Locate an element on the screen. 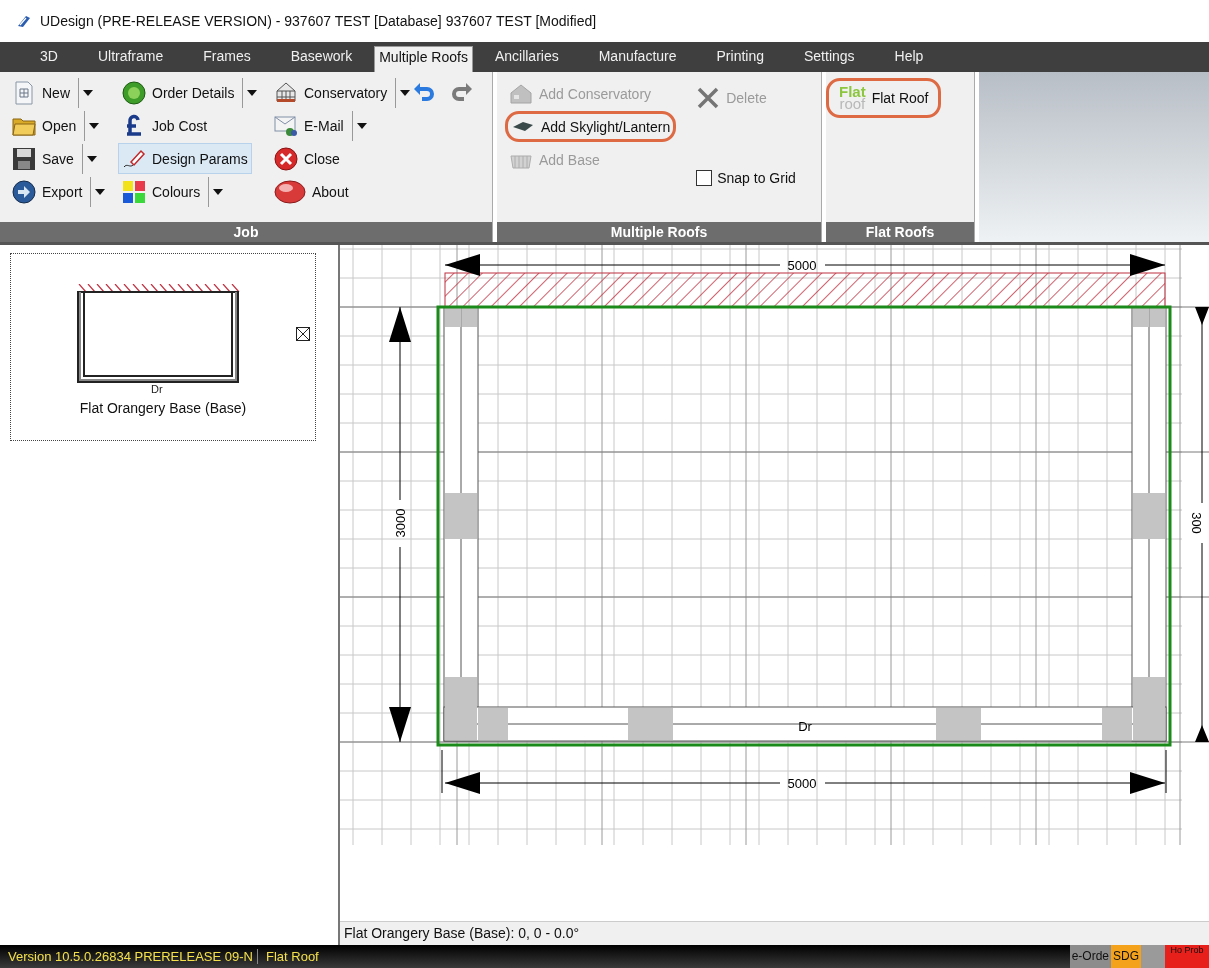 The image size is (1209, 968). ribbon-button: About is located at coordinates (311, 191).